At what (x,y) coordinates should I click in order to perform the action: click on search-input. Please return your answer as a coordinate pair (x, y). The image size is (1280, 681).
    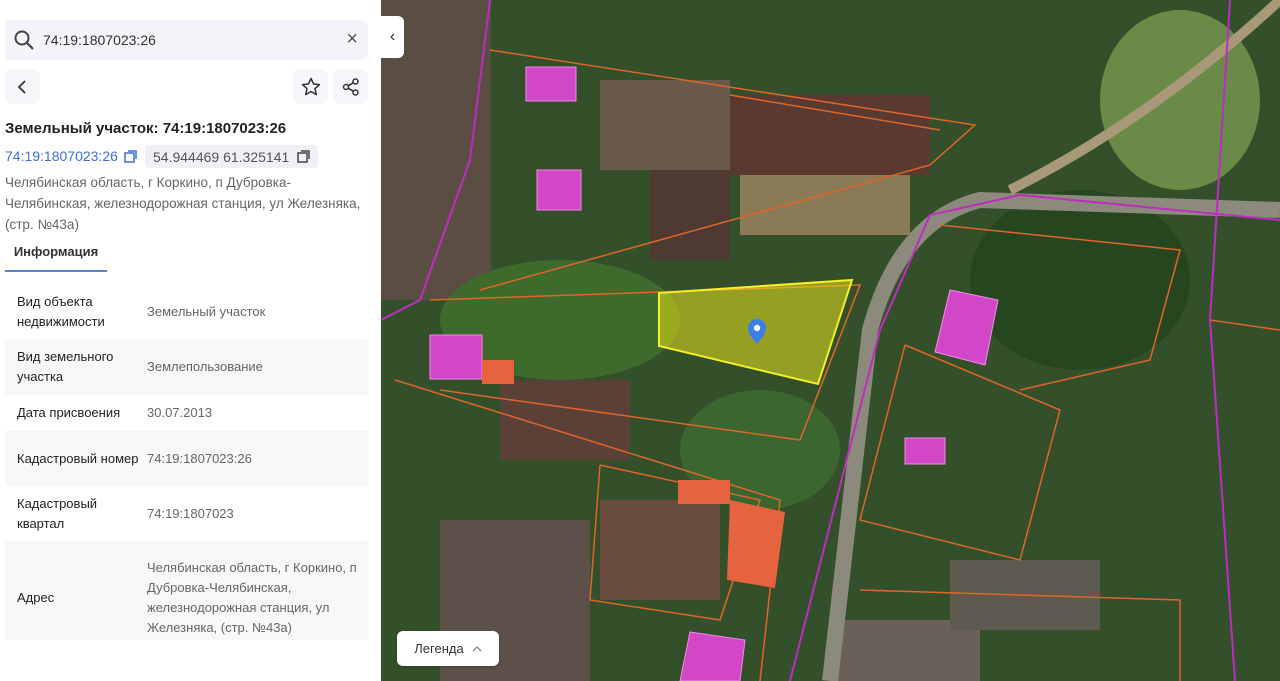
    Looking at the image, I should click on (188, 40).